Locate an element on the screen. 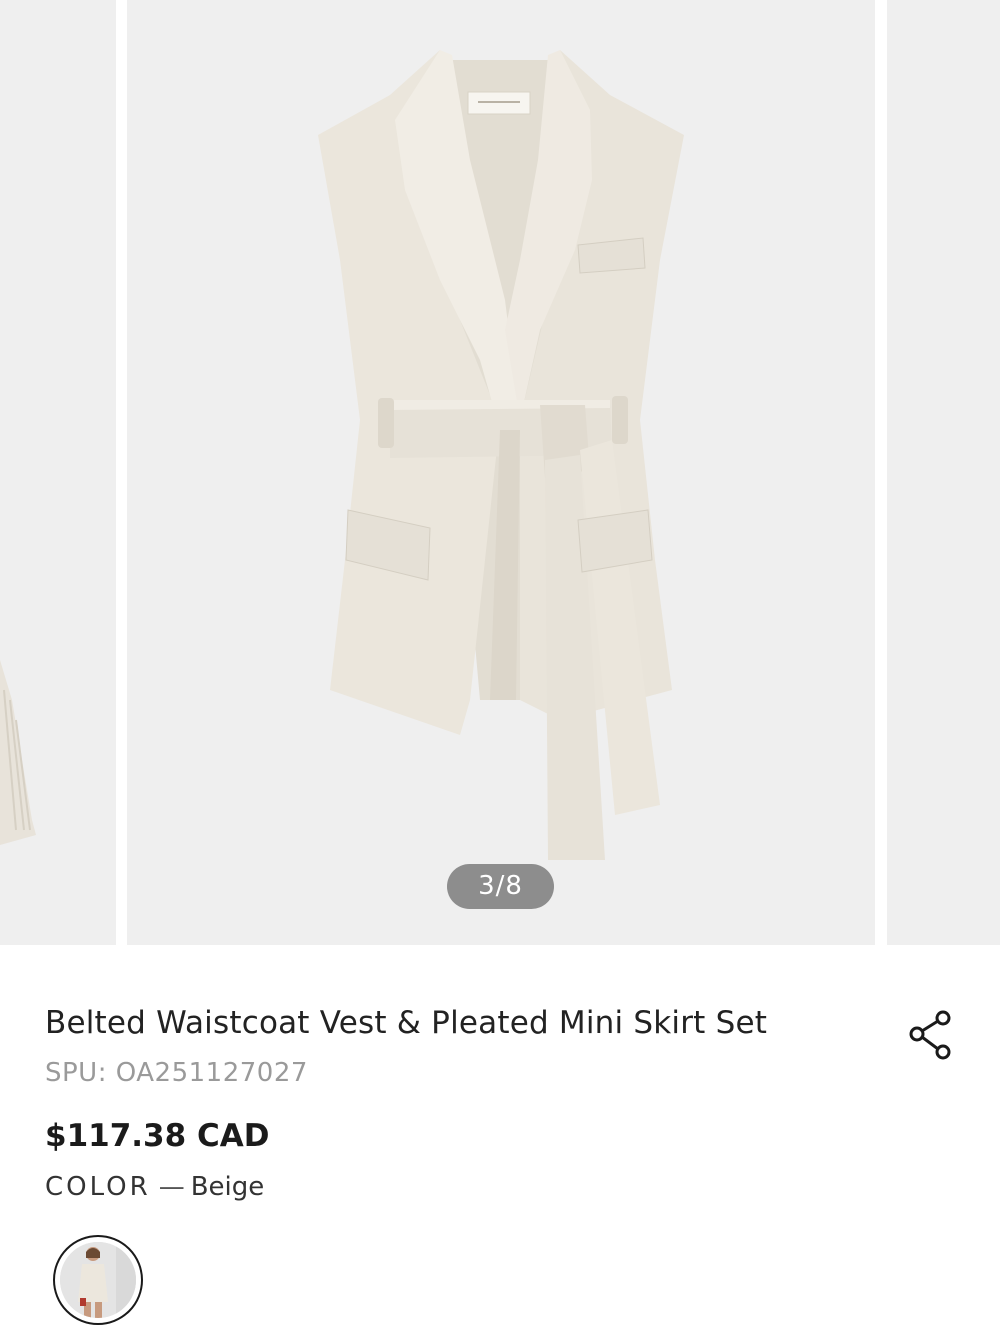  color-swatch-thumbnail is located at coordinates (98, 1280).